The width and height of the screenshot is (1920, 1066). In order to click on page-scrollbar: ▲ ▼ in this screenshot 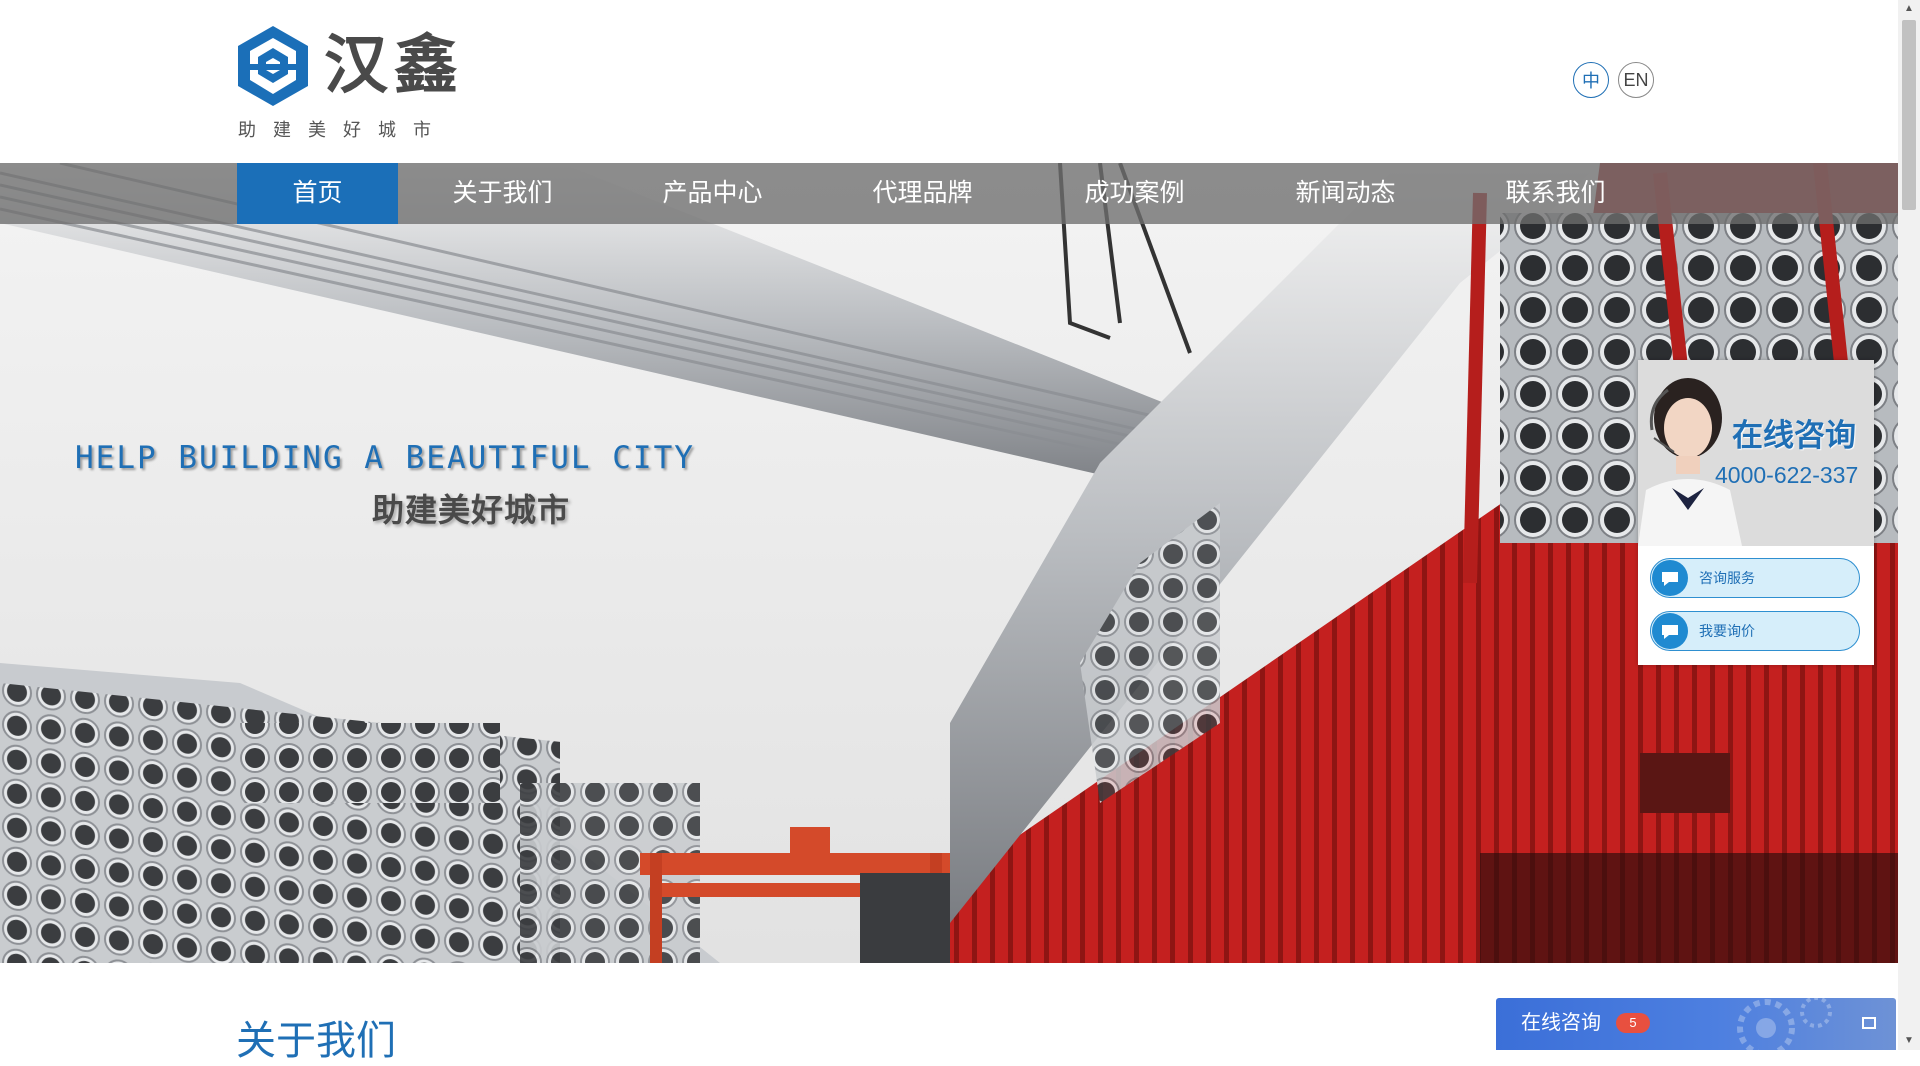, I will do `click(1909, 525)`.